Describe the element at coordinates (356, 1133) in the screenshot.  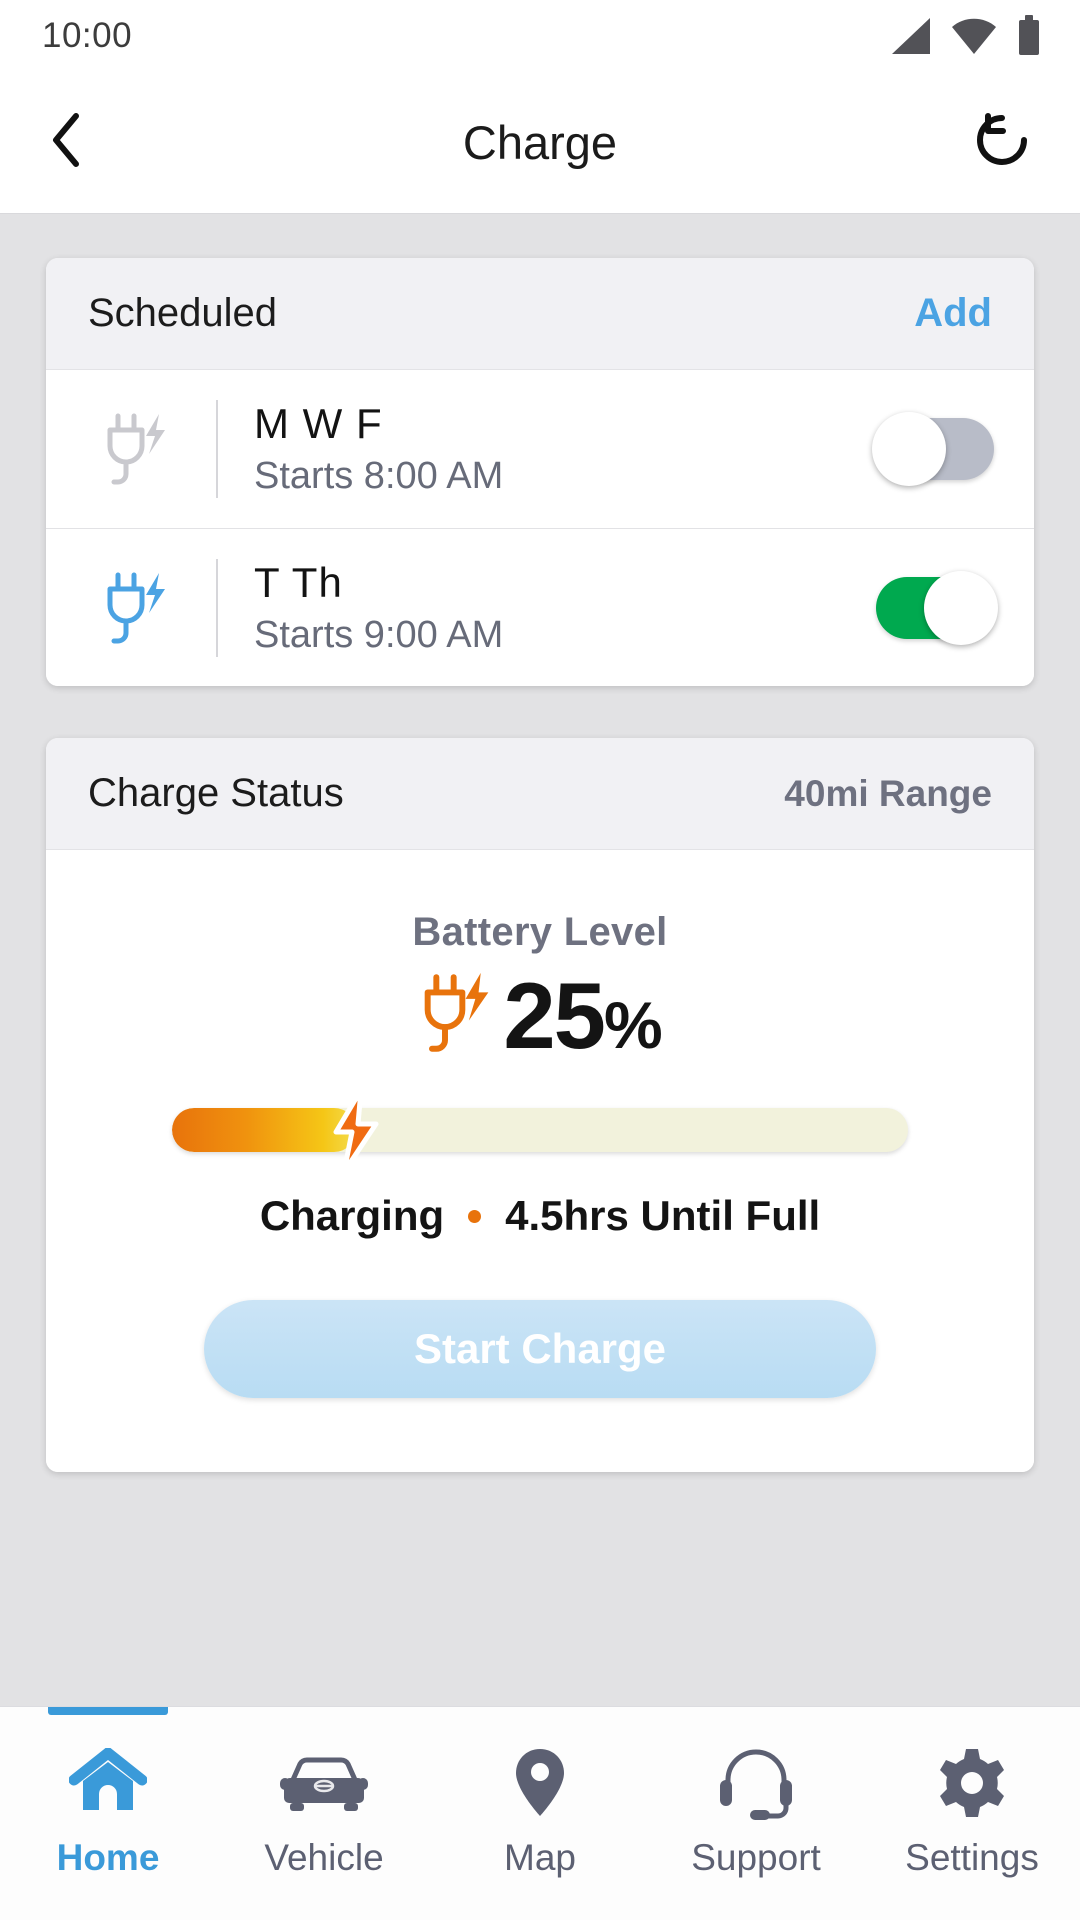
I see `lightning-bolt-icon` at that location.